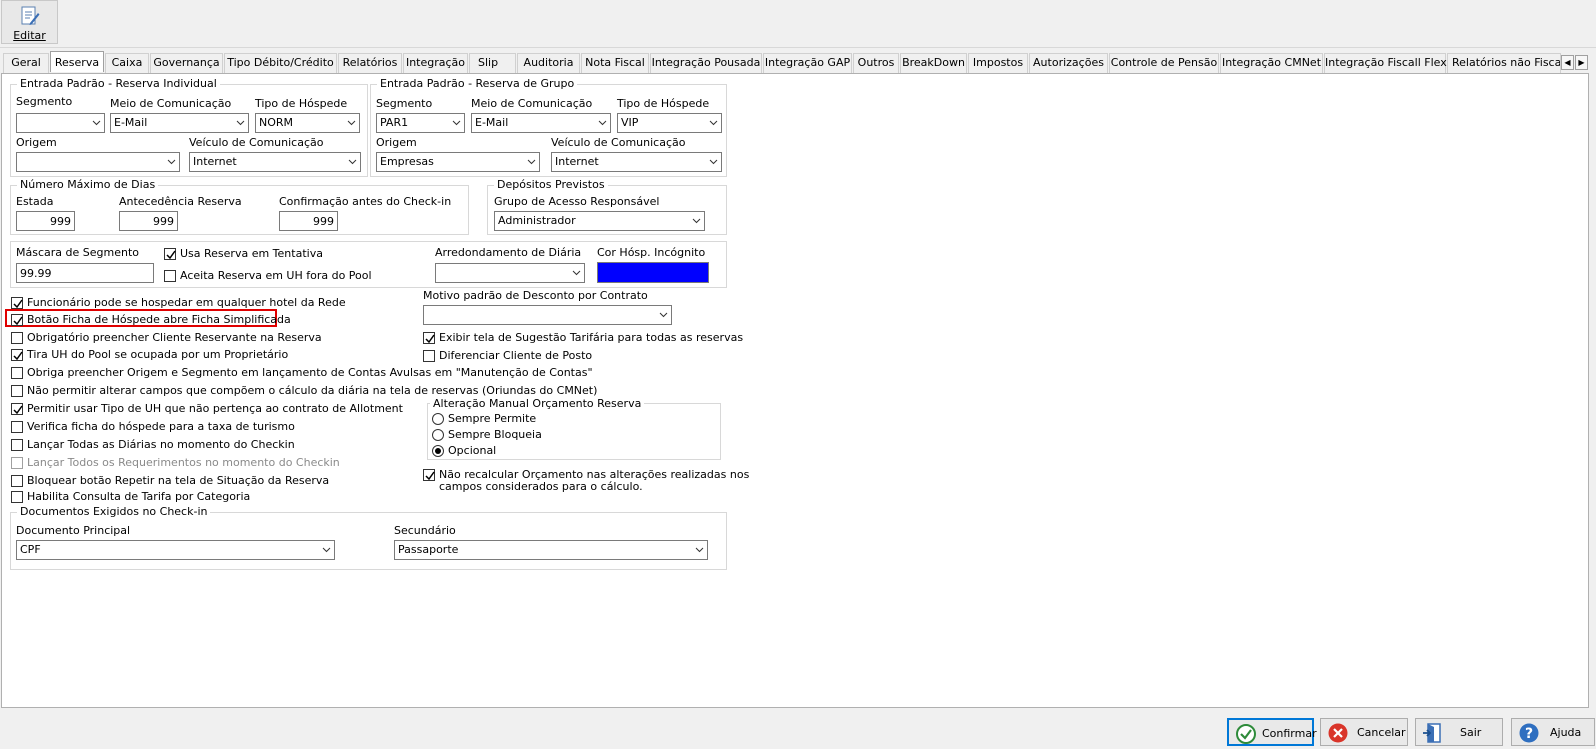 The width and height of the screenshot is (1596, 749). Describe the element at coordinates (45, 221) in the screenshot. I see `estada-input: 999` at that location.